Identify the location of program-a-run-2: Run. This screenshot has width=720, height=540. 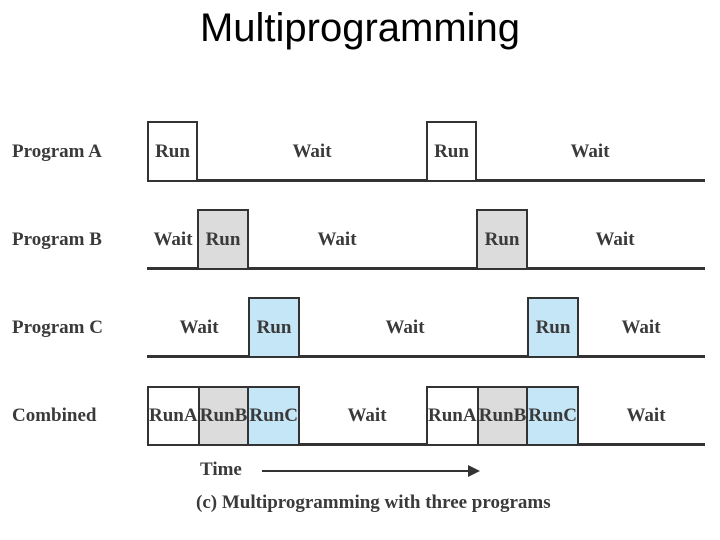
(451, 150).